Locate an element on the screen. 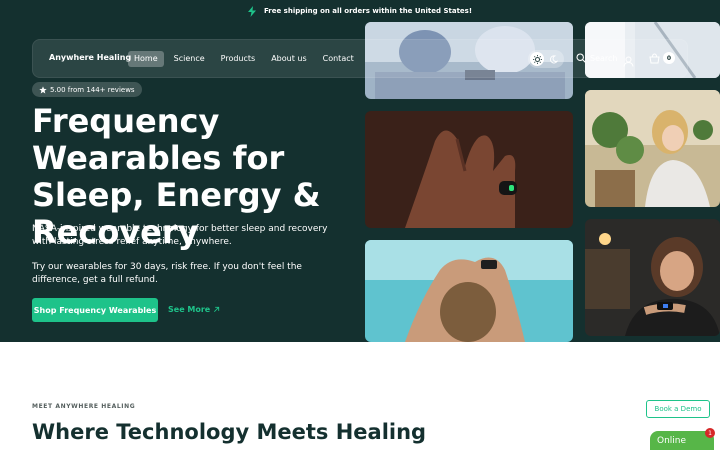  account-button is located at coordinates (628, 61).